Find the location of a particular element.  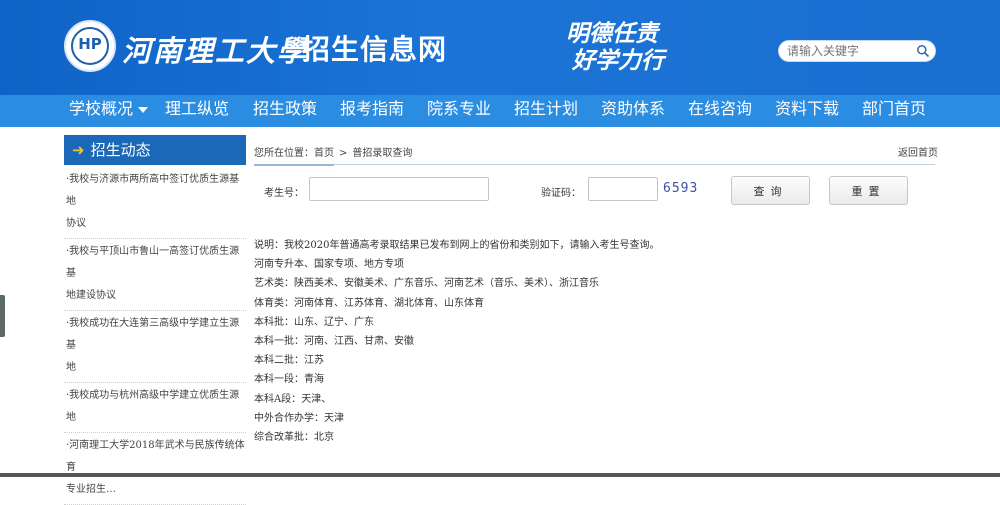

exam-no-label: 考生号： is located at coordinates (284, 193).